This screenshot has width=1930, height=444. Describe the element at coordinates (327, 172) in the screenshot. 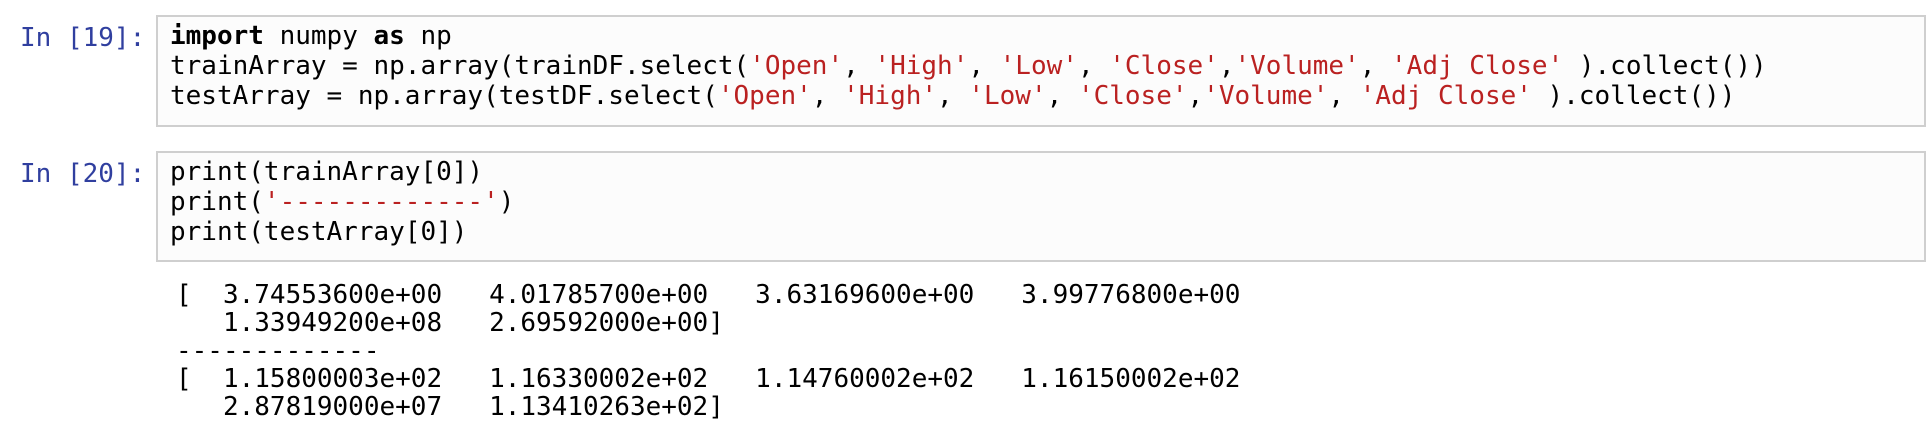

I see `code-token: print(trainArray[0])` at that location.